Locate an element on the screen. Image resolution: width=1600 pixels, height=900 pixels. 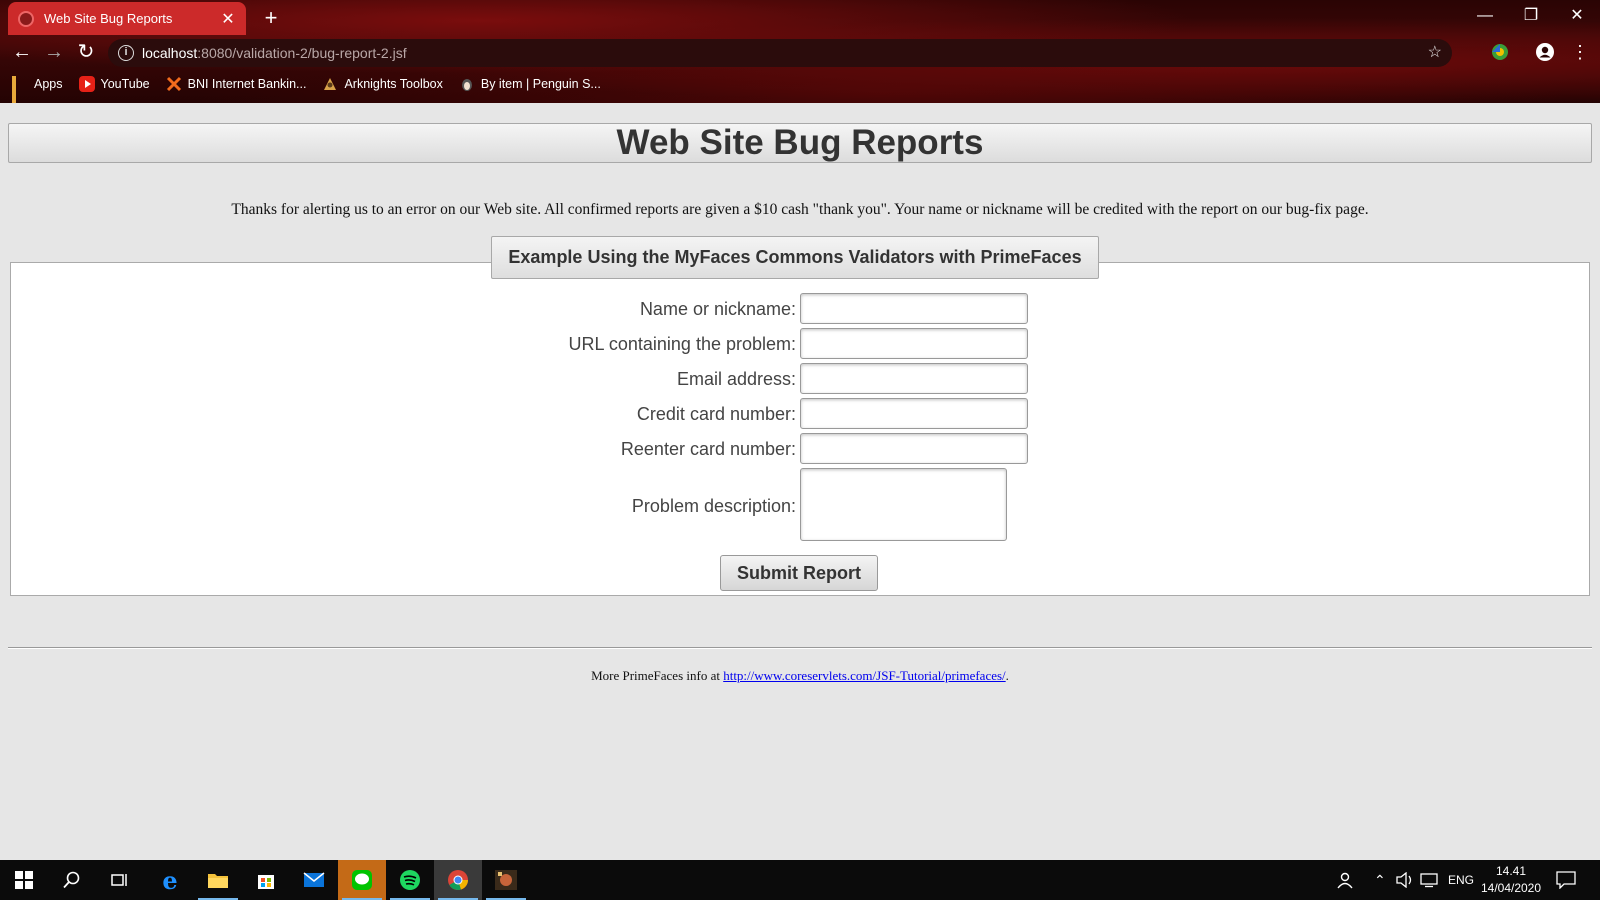
browser-menu-icon: ⋮ is located at coordinates (1580, 52).